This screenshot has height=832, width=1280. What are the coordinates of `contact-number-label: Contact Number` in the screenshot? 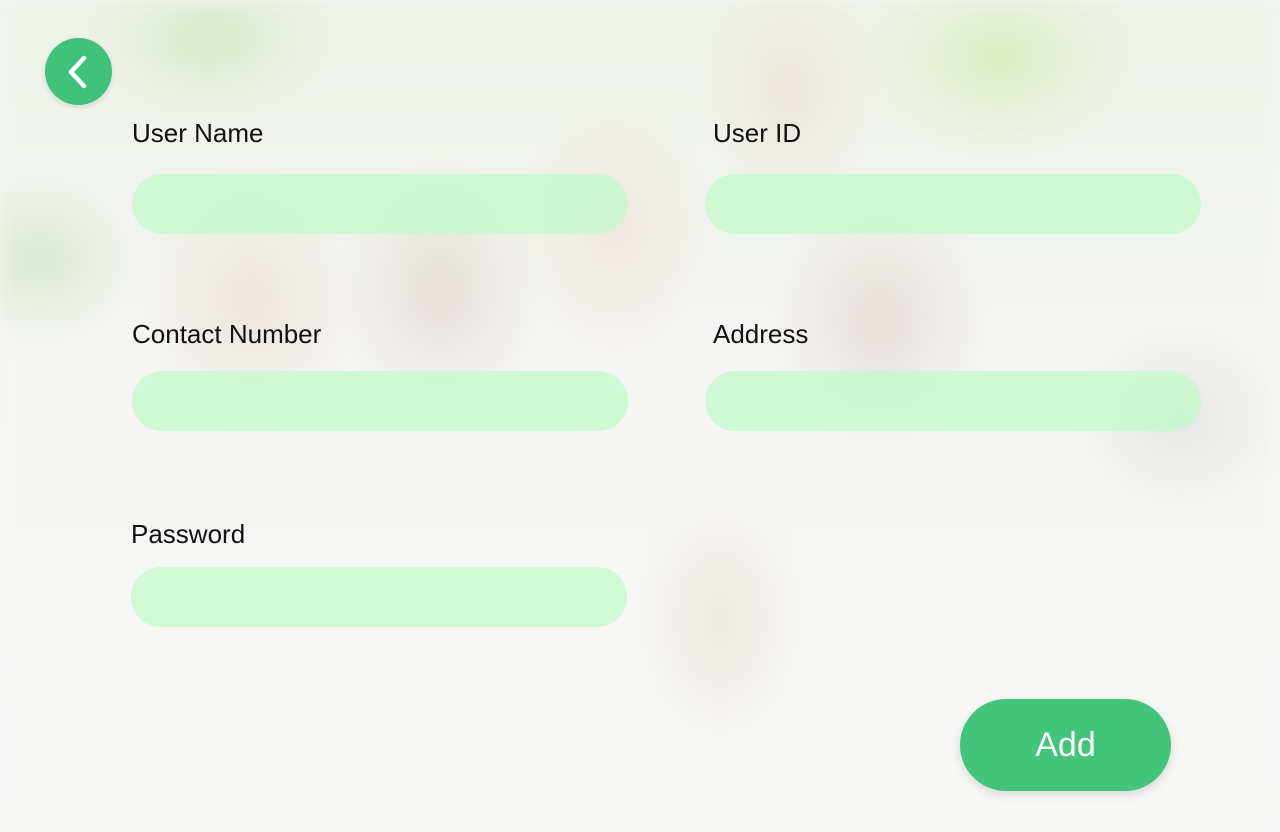 It's located at (227, 334).